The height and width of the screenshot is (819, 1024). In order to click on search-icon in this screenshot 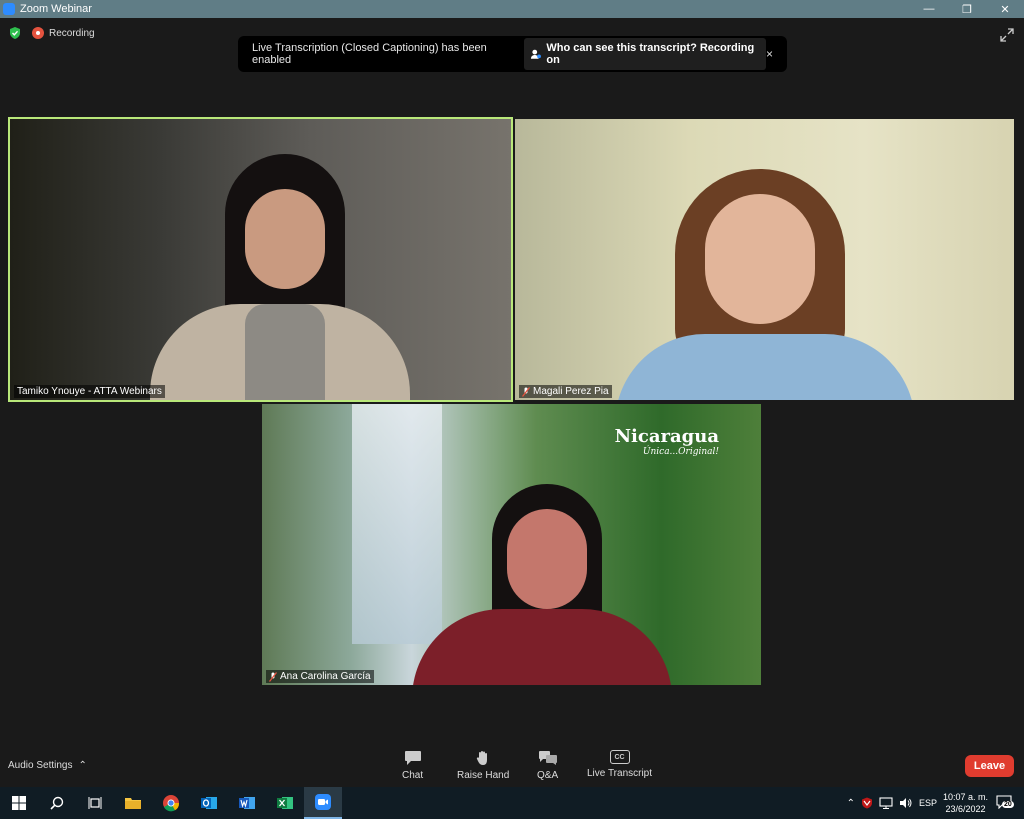, I will do `click(57, 803)`.